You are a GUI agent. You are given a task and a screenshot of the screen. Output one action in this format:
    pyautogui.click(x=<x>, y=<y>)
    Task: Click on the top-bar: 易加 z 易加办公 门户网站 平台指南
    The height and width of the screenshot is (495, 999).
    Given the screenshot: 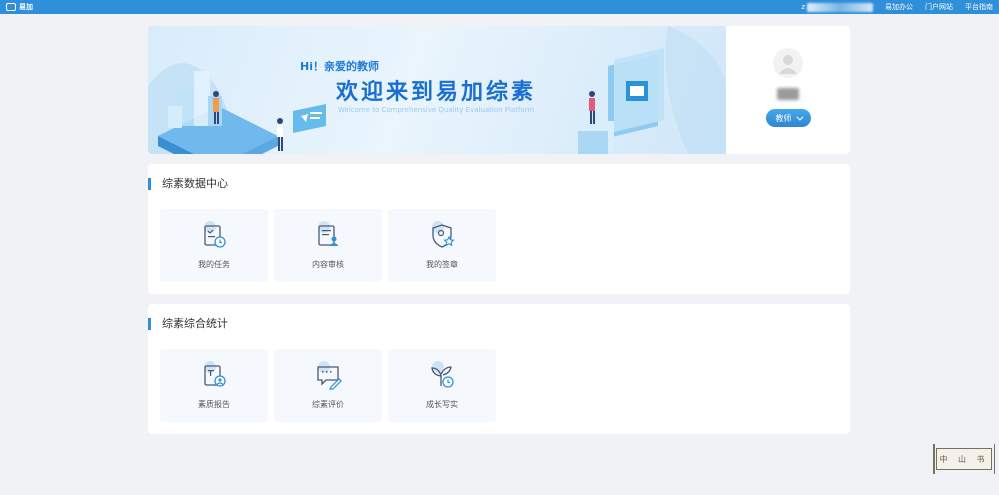 What is the action you would take?
    pyautogui.click(x=499, y=7)
    